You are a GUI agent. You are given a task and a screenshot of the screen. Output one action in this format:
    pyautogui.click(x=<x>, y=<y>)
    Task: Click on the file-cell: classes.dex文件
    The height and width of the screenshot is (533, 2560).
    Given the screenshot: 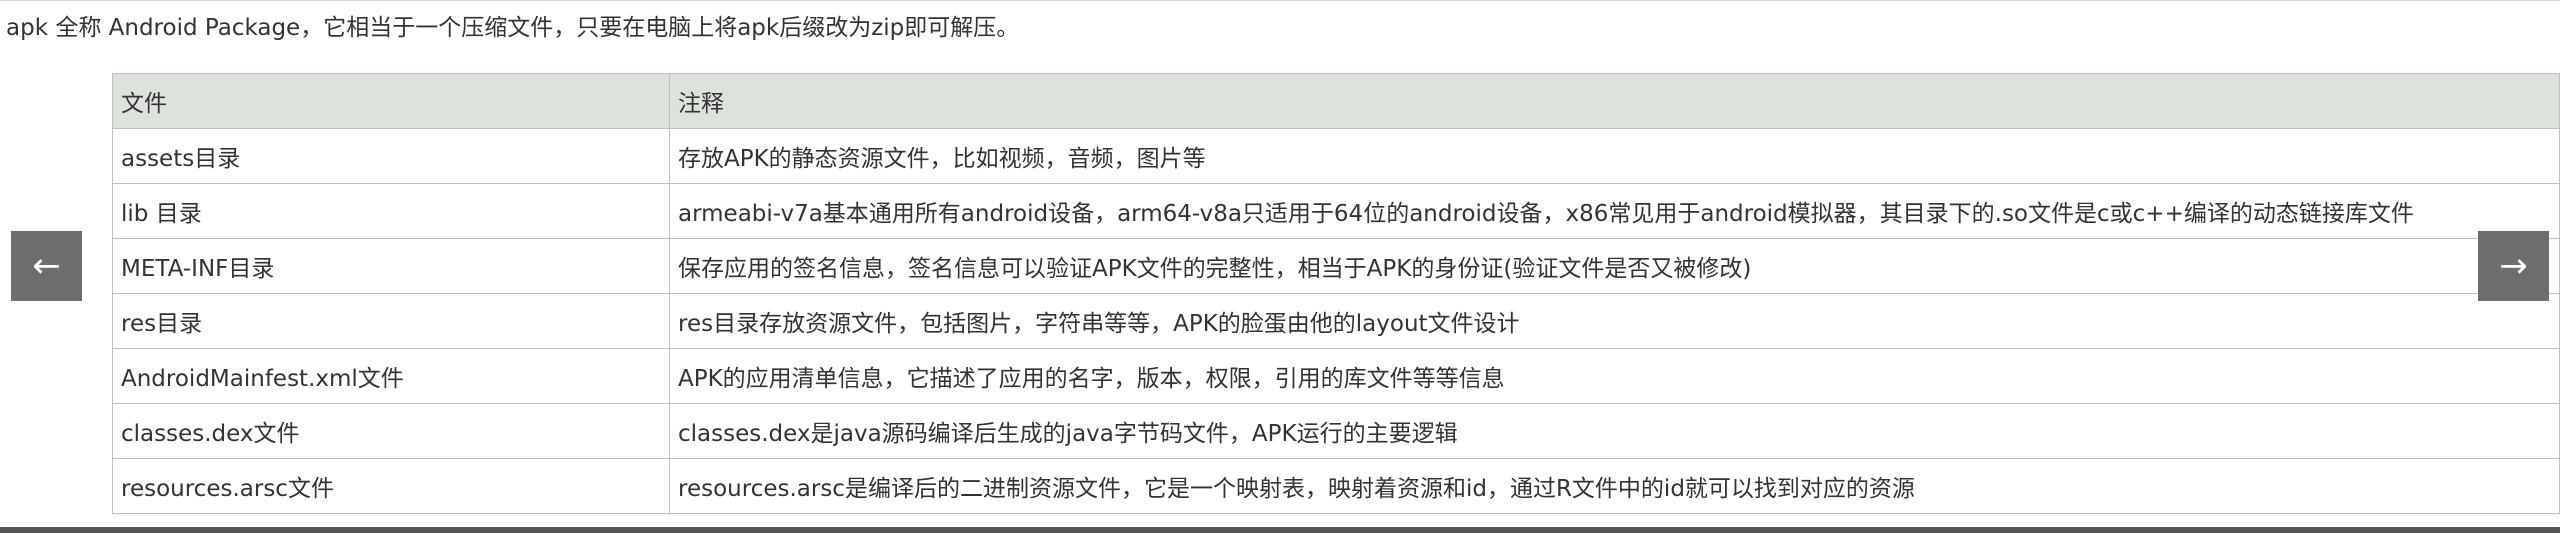 What is the action you would take?
    pyautogui.click(x=391, y=431)
    